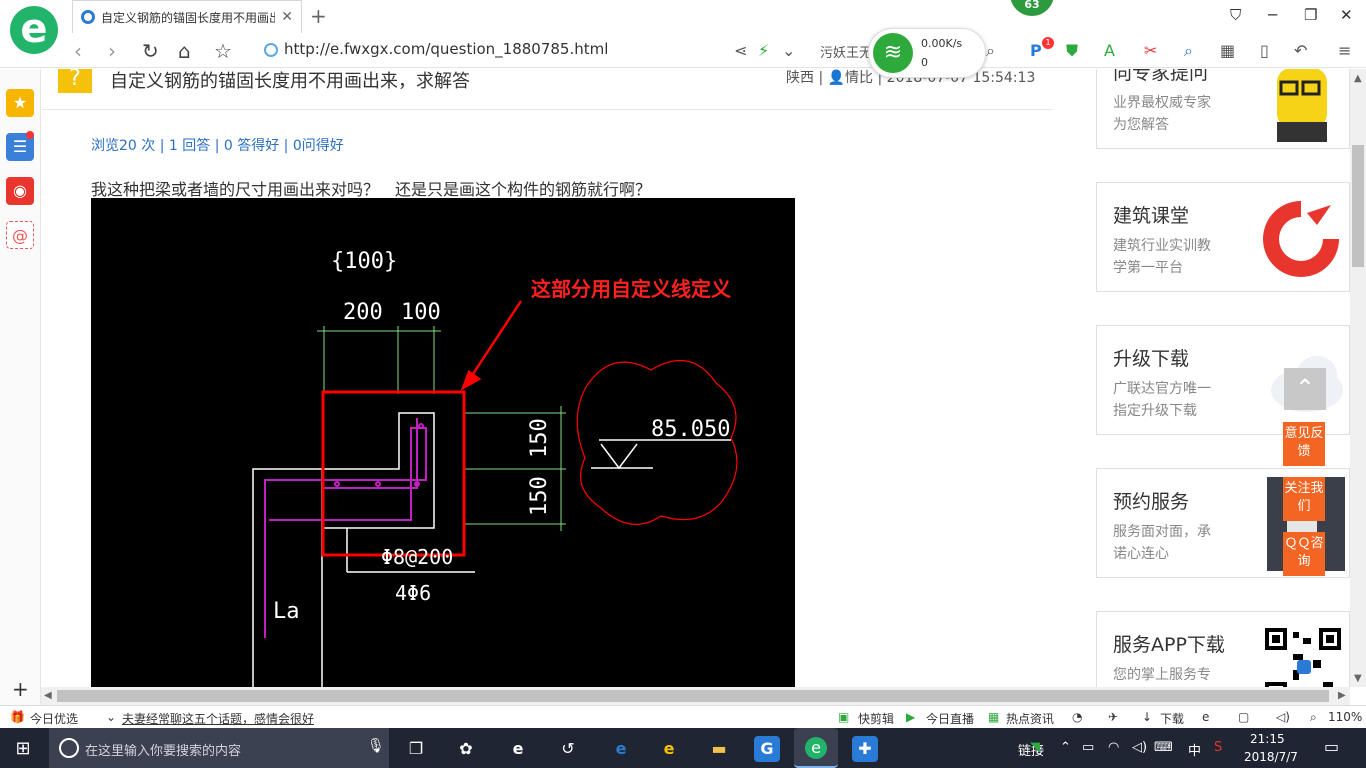 Image resolution: width=1366 pixels, height=768 pixels. What do you see at coordinates (78, 51) in the screenshot?
I see `back-button: ‹` at bounding box center [78, 51].